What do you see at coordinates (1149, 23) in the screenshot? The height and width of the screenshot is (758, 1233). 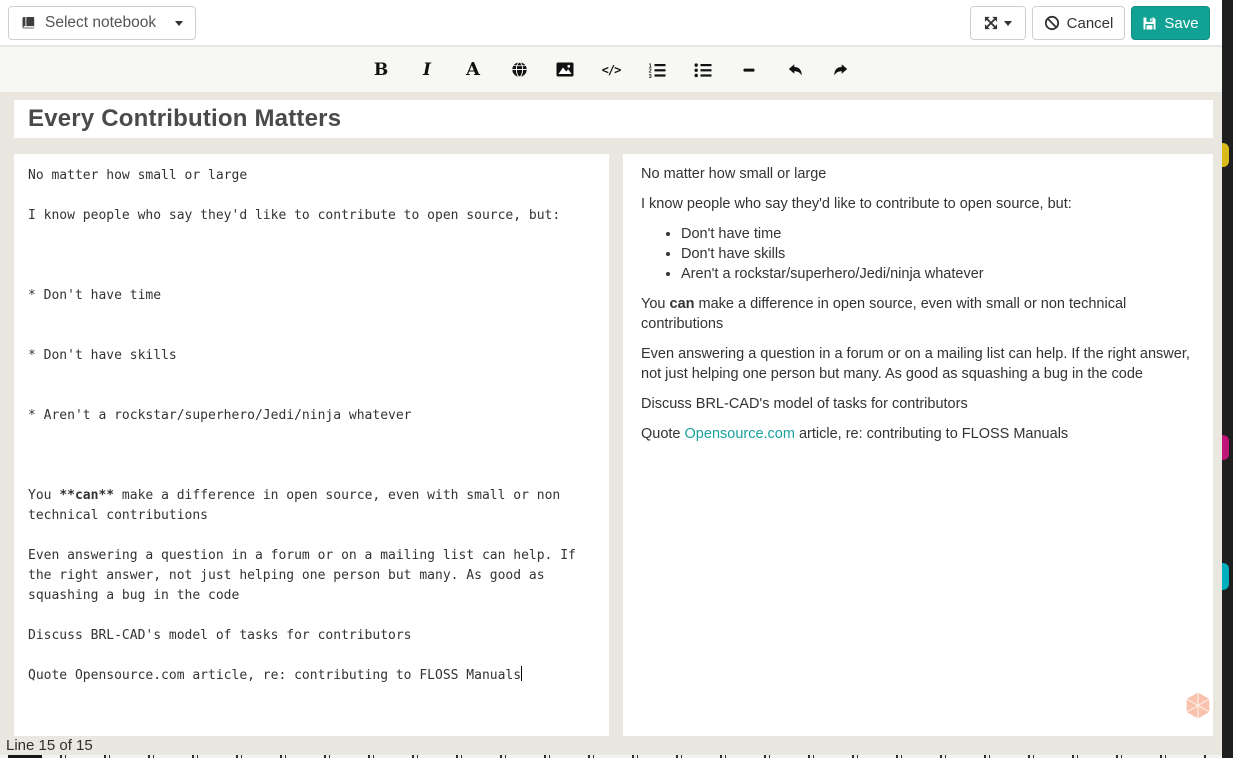 I see `floppy-disk-icon` at bounding box center [1149, 23].